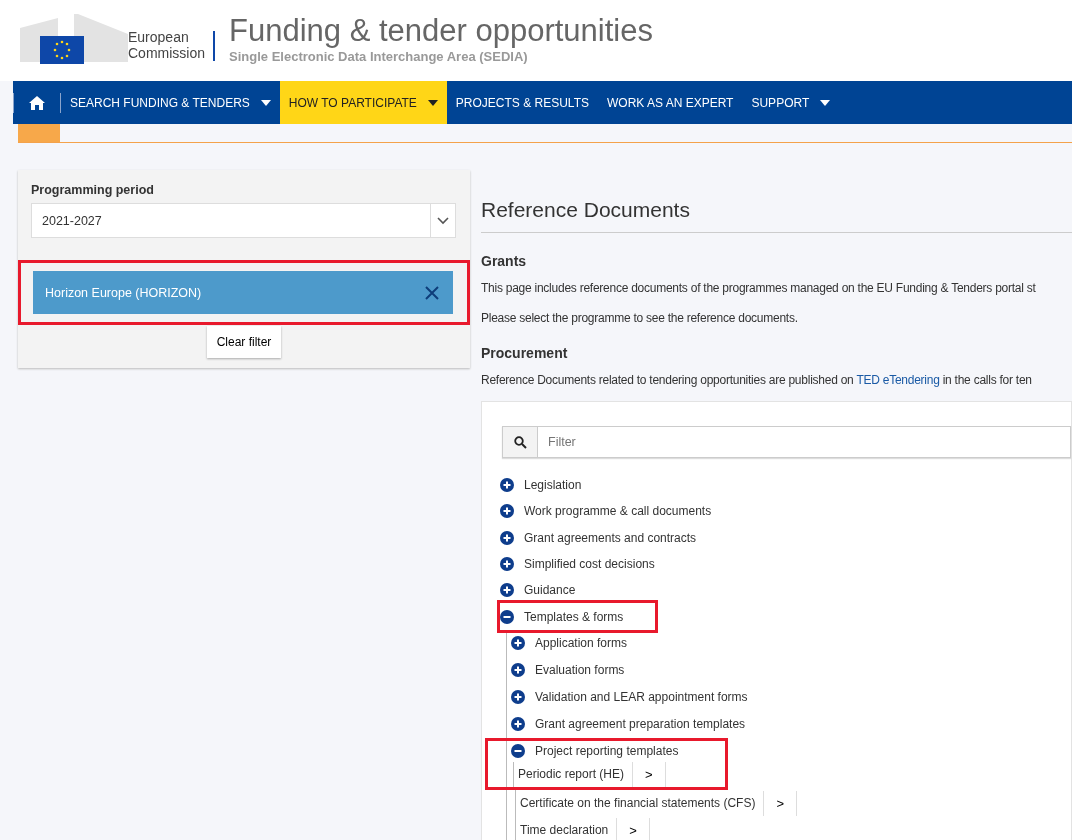 The height and width of the screenshot is (840, 1072). I want to click on paragraph: Reference Documents related to tendering opportunities are published on TED eTendering in the calls for ten, so click(757, 380).